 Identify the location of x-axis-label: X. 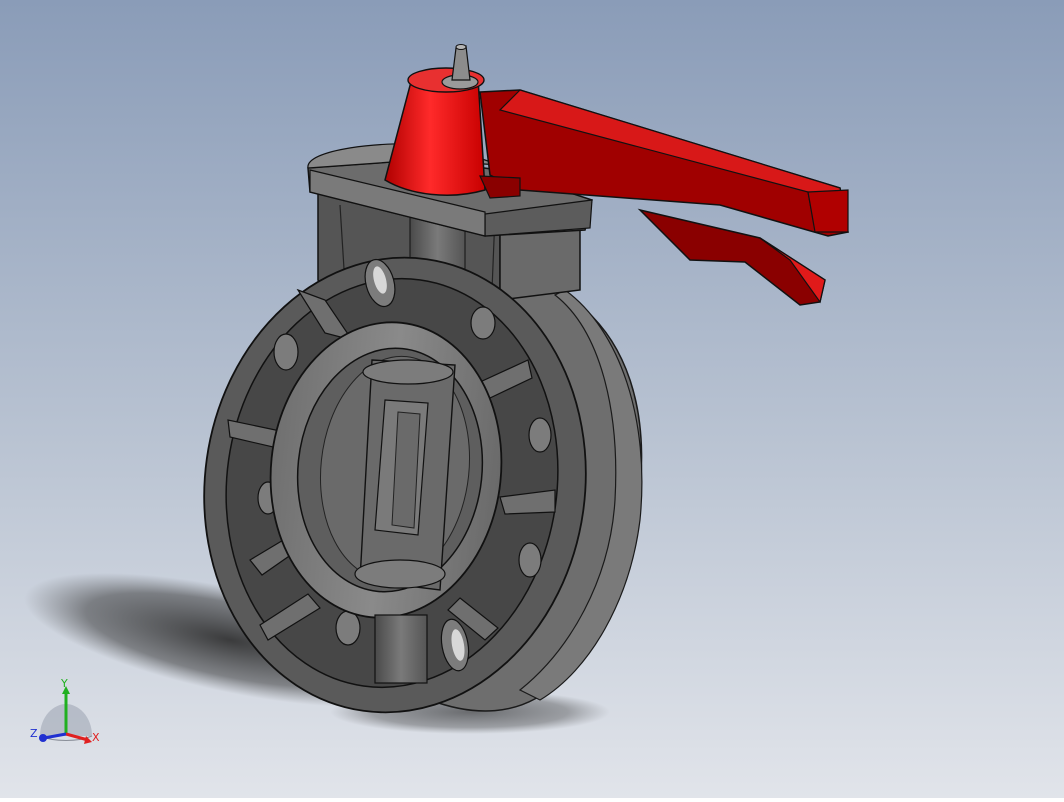
(96, 737).